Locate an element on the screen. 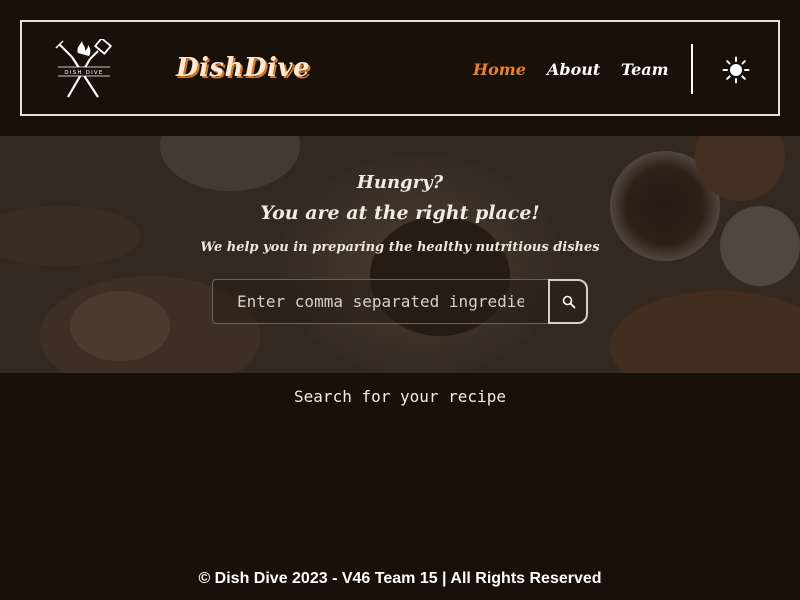 This screenshot has width=800, height=600. nav-team: Team is located at coordinates (645, 69).